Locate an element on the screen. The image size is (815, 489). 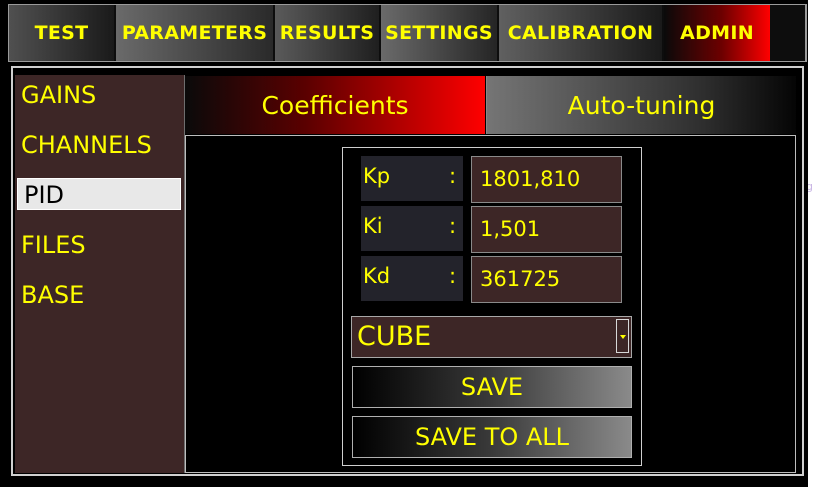
sidebar-item-pid: PID is located at coordinates (99, 194).